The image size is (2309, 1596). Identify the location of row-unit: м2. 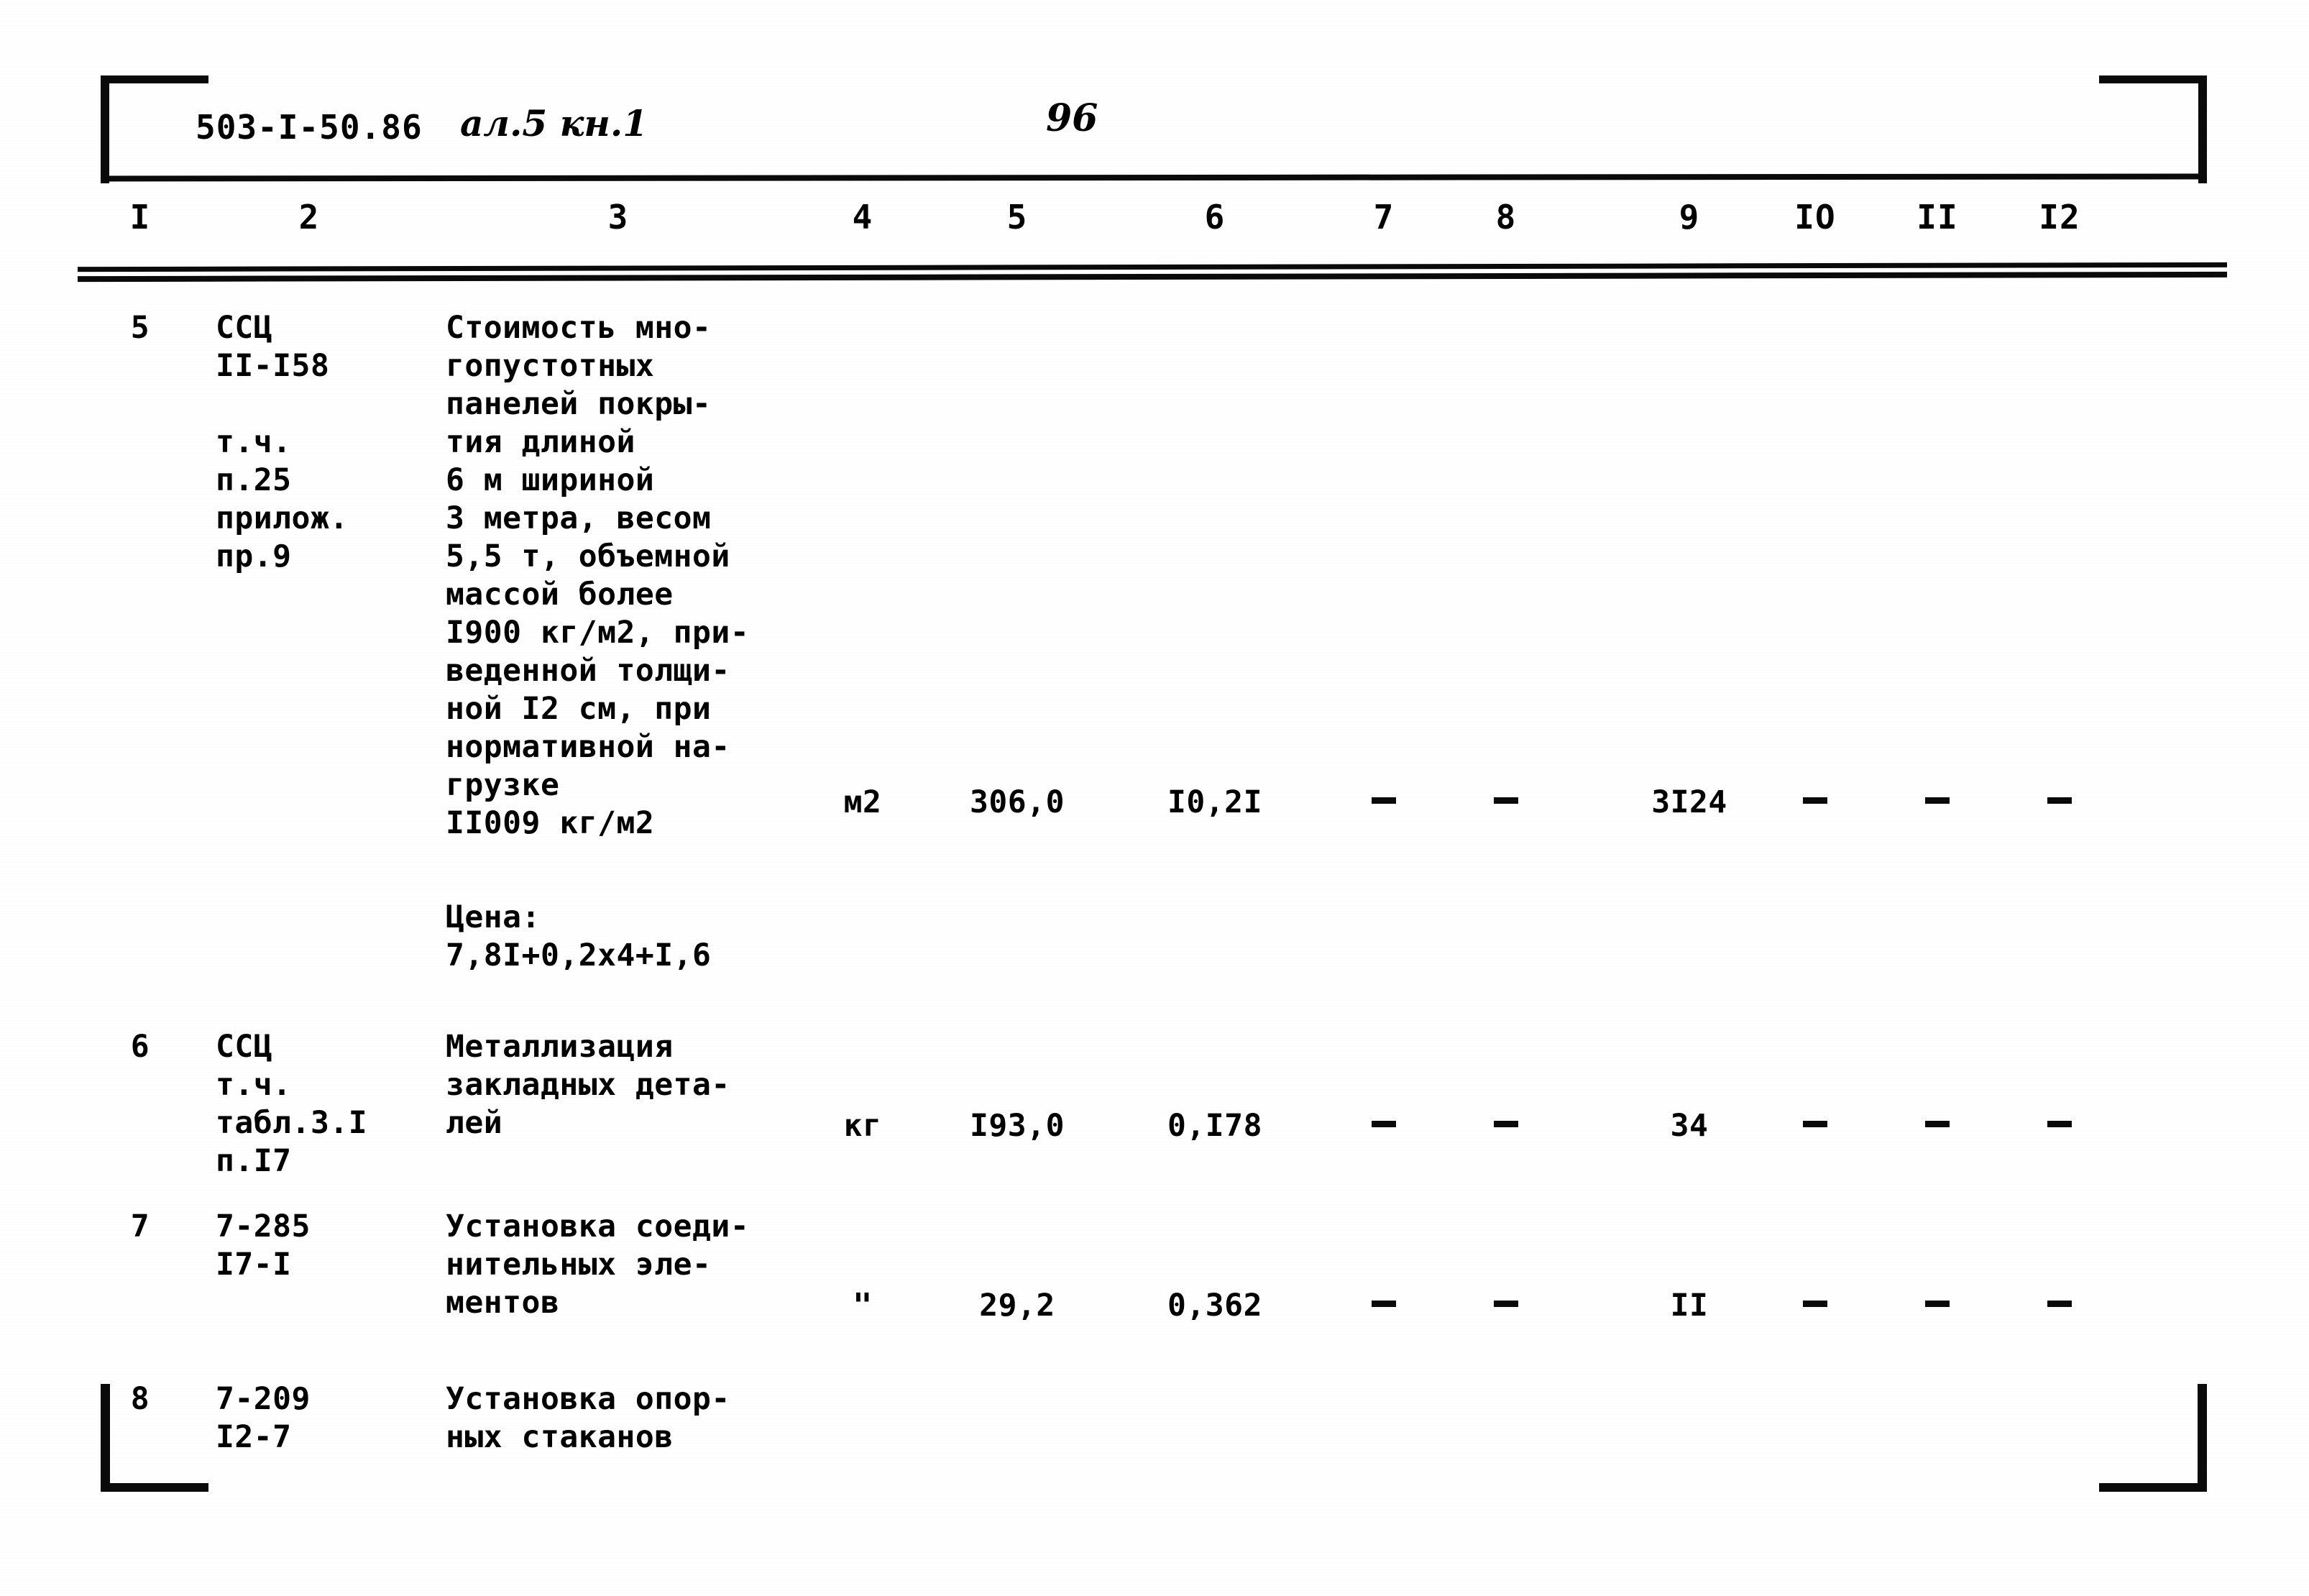
(863, 802).